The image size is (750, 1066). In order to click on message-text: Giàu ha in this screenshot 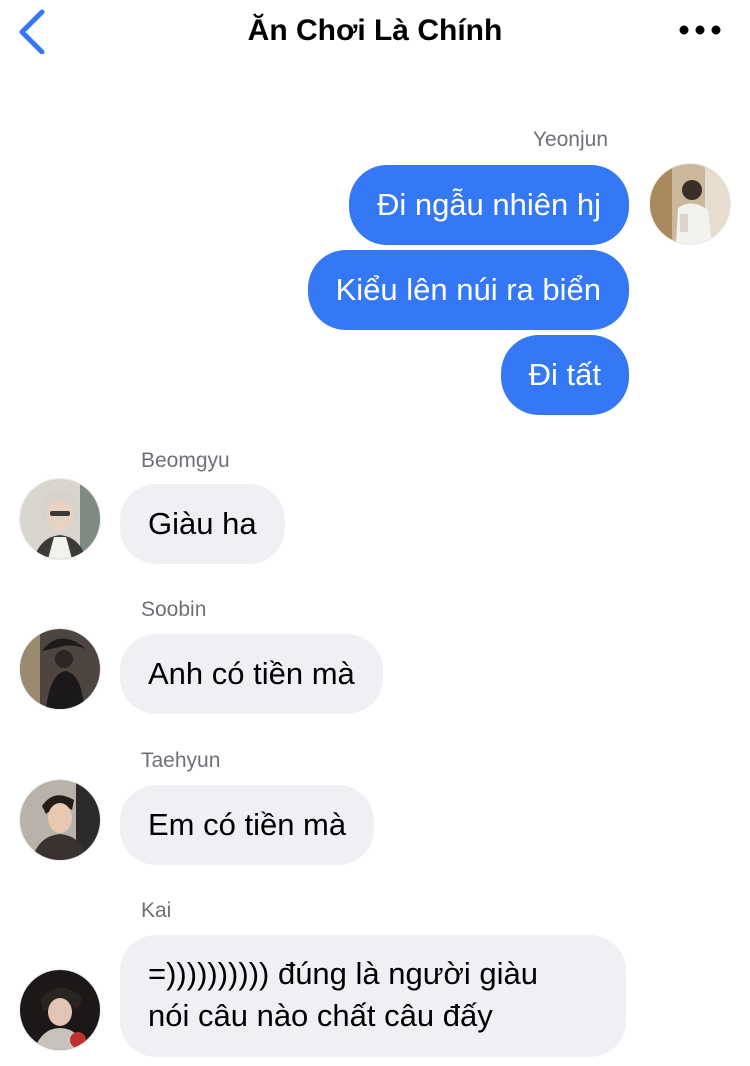, I will do `click(202, 523)`.